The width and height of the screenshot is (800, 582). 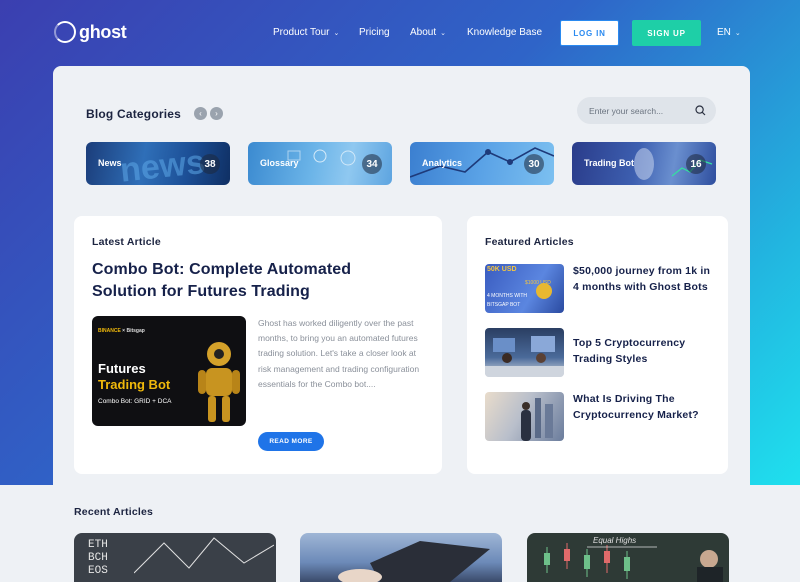 I want to click on categories-prev-button: ‹, so click(x=200, y=113).